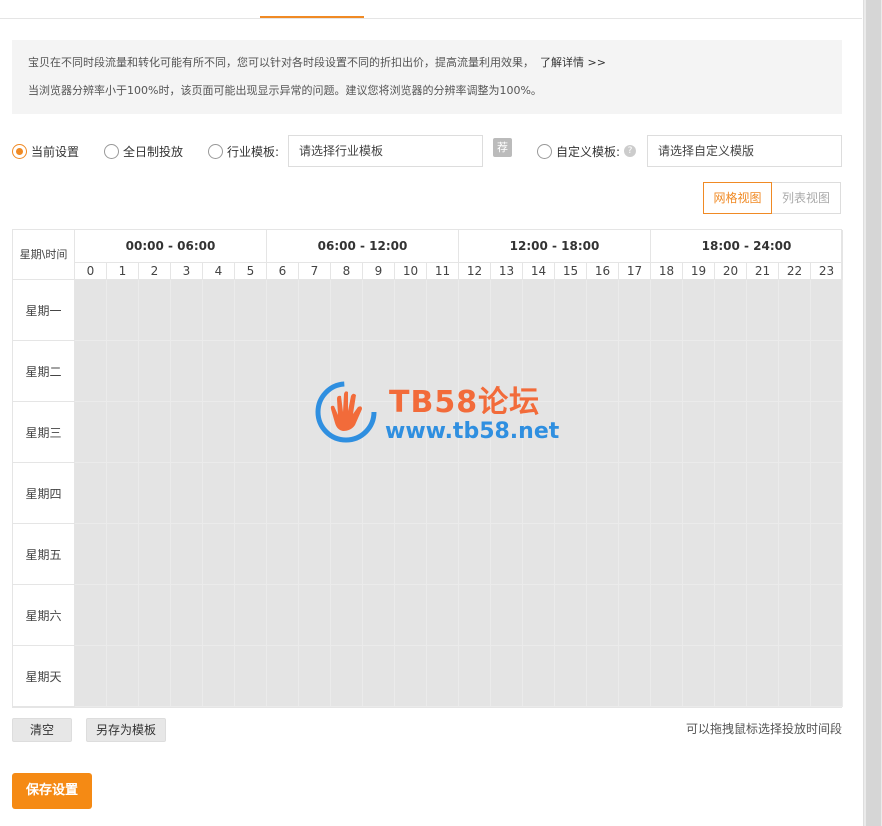 This screenshot has width=882, height=826. I want to click on radio-current-setting: 当前设置, so click(45, 151).